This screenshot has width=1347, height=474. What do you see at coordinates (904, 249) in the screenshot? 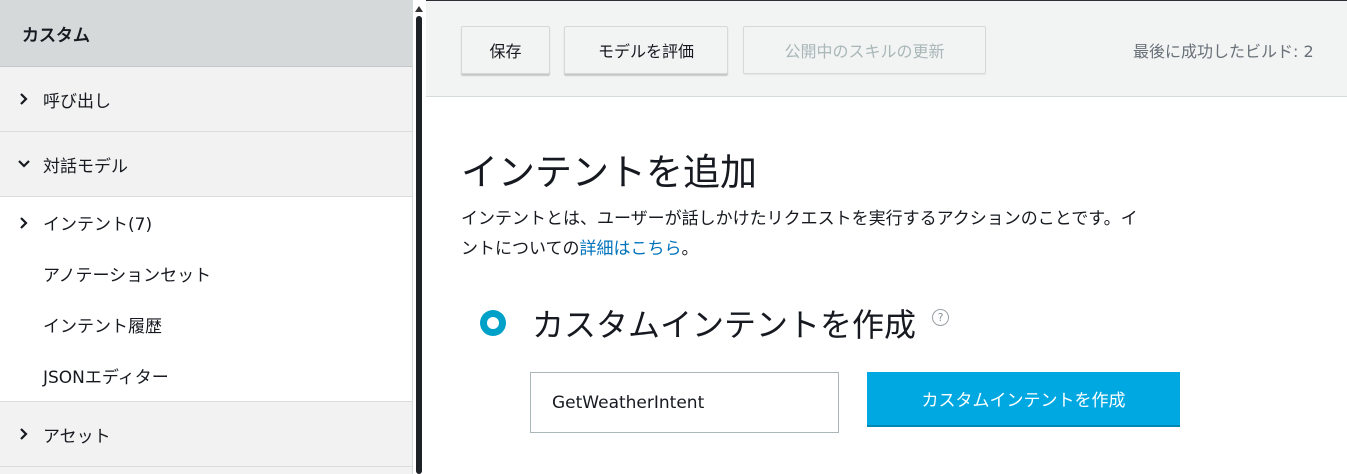
I see `description-line: ントについての詳細はこちら。` at bounding box center [904, 249].